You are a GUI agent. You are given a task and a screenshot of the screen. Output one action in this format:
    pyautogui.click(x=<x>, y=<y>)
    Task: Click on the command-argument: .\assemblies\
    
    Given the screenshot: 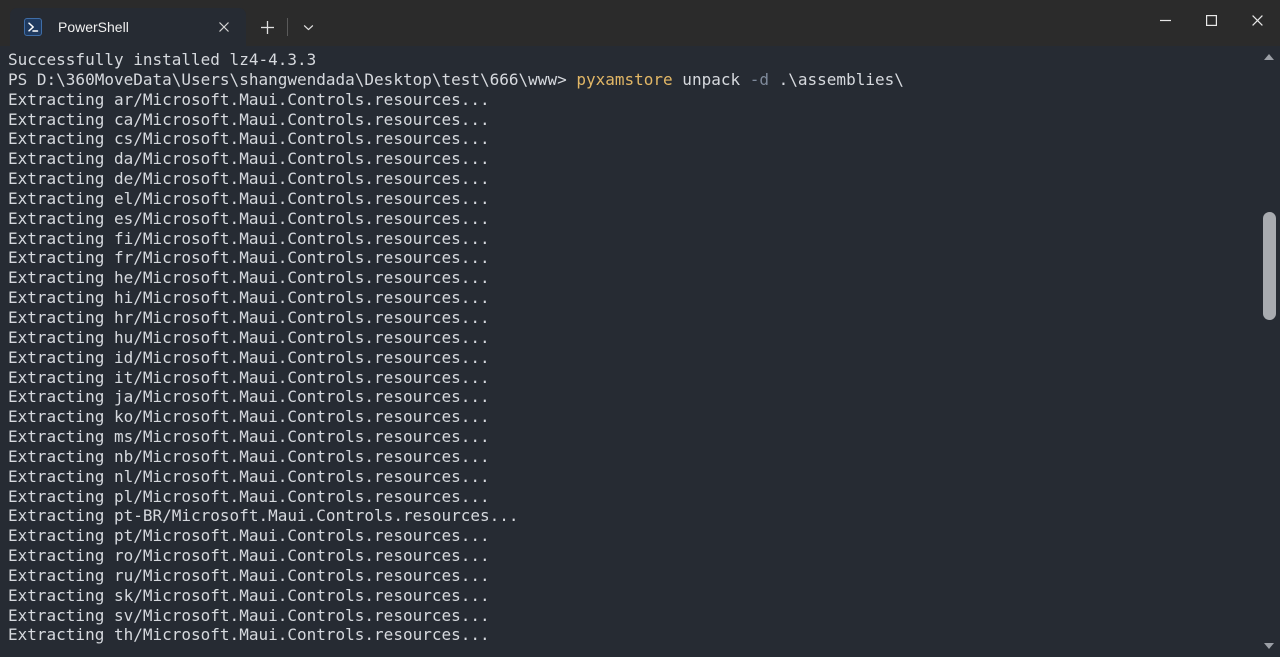 What is the action you would take?
    pyautogui.click(x=836, y=79)
    